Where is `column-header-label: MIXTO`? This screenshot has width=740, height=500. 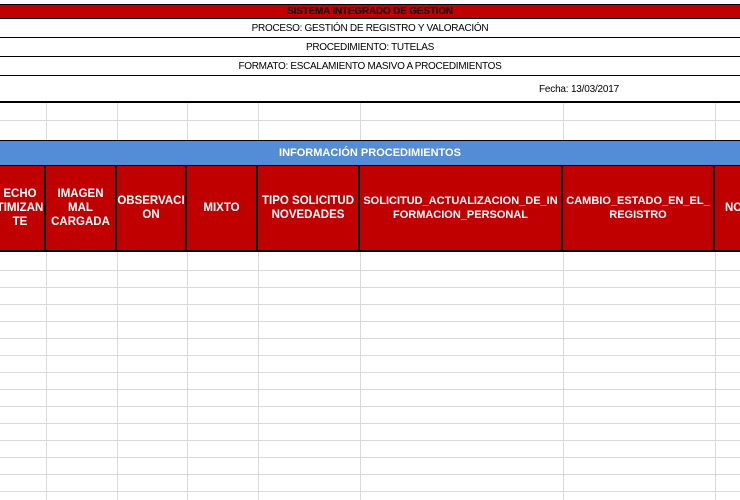
column-header-label: MIXTO is located at coordinates (221, 208).